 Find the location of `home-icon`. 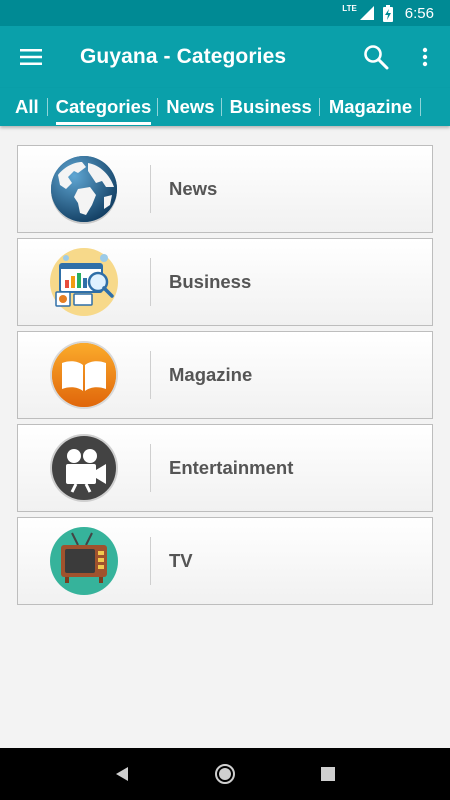

home-icon is located at coordinates (225, 774).